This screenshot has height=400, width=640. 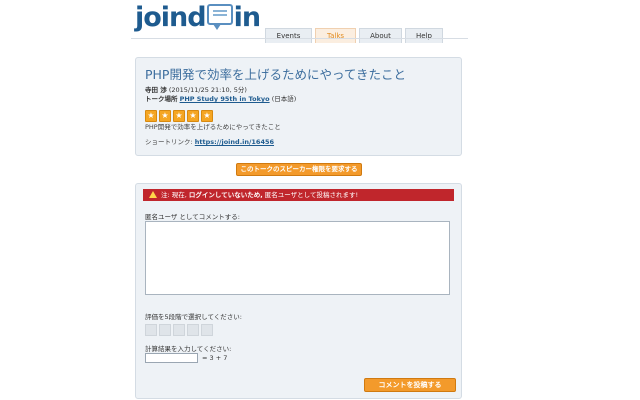 I want to click on anonymous-alert: 注: 現在, ログインしていないため, 匿名ユーザとして投稿されます!, so click(x=298, y=195).